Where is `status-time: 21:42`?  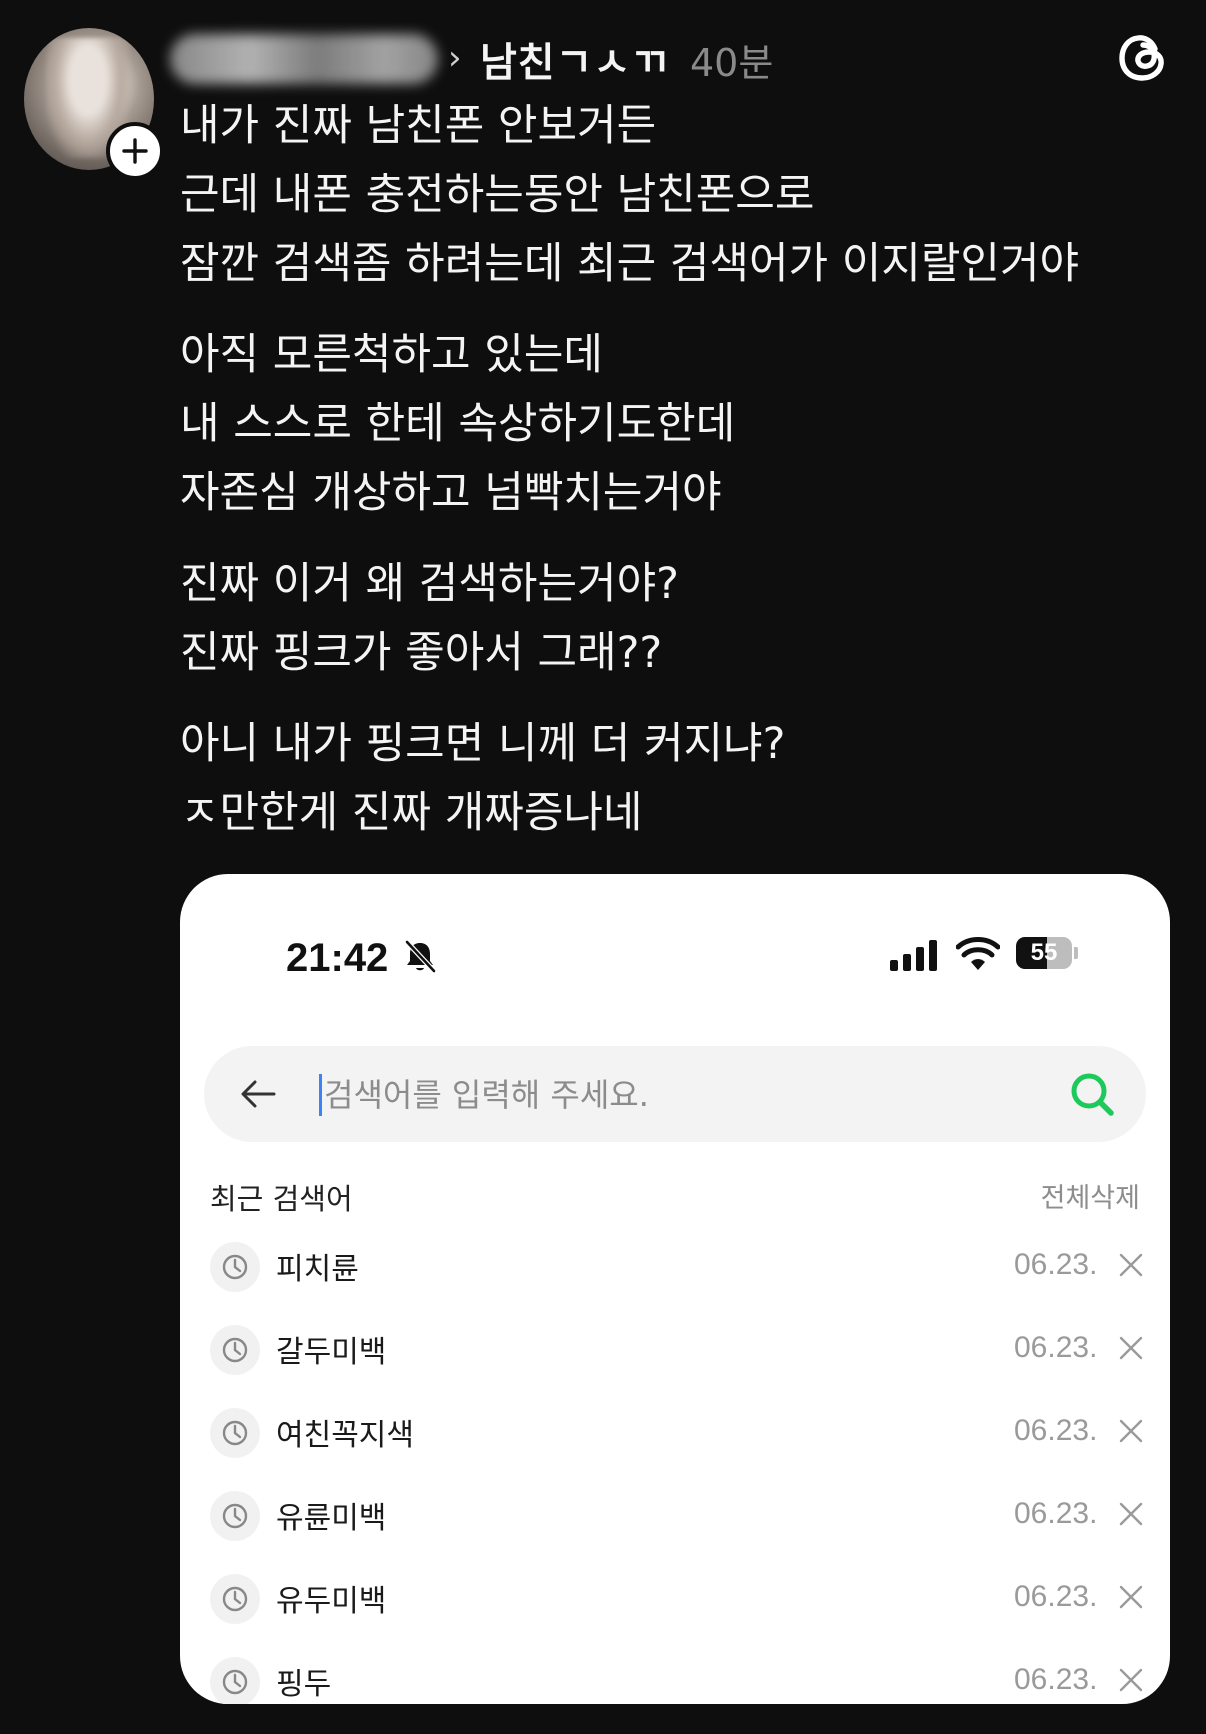
status-time: 21:42 is located at coordinates (337, 958).